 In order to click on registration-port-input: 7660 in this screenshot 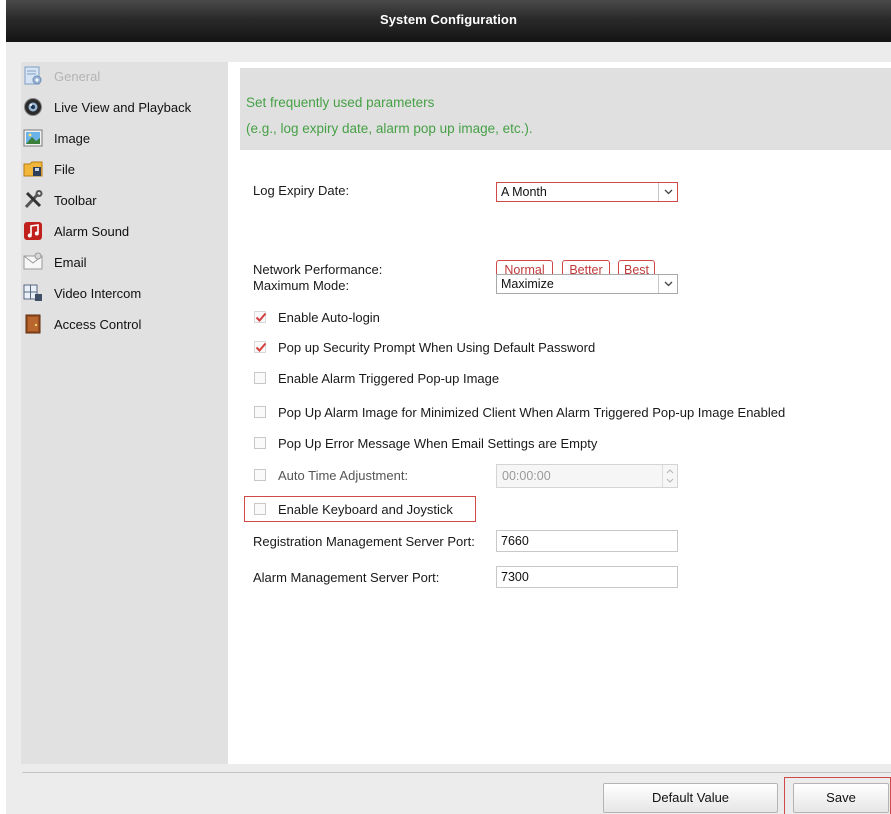, I will do `click(587, 541)`.